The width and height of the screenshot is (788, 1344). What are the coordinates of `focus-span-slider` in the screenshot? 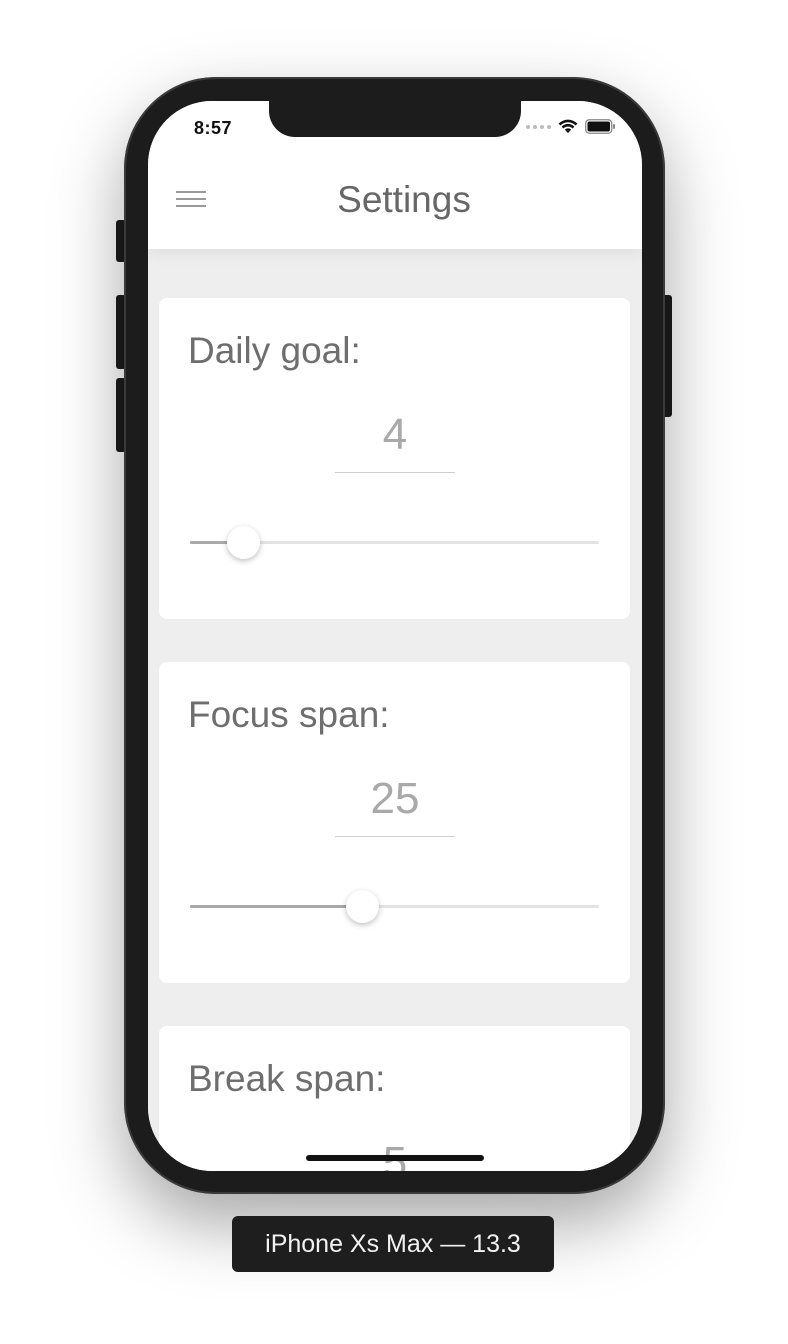 It's located at (394, 907).